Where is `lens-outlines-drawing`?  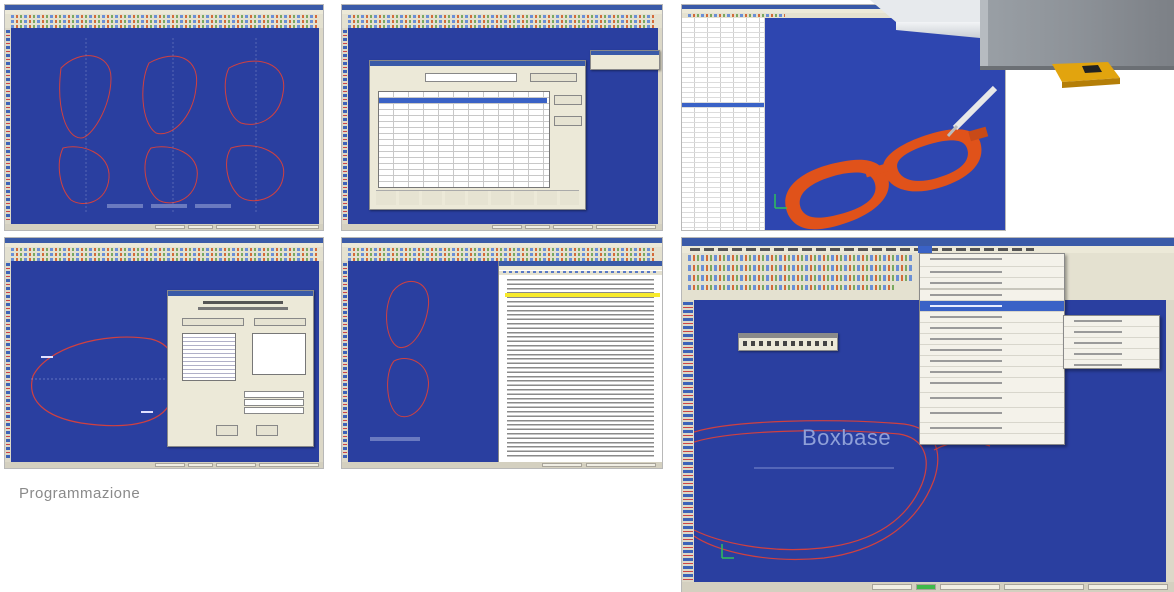 lens-outlines-drawing is located at coordinates (171, 125).